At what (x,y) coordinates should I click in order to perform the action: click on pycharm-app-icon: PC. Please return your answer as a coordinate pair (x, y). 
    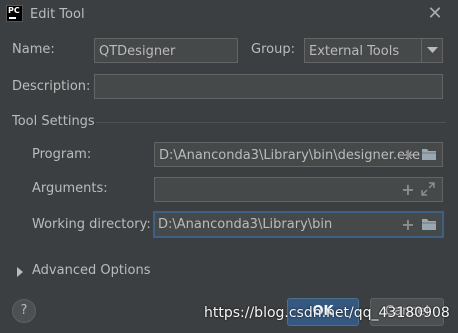
    Looking at the image, I should click on (14, 13).